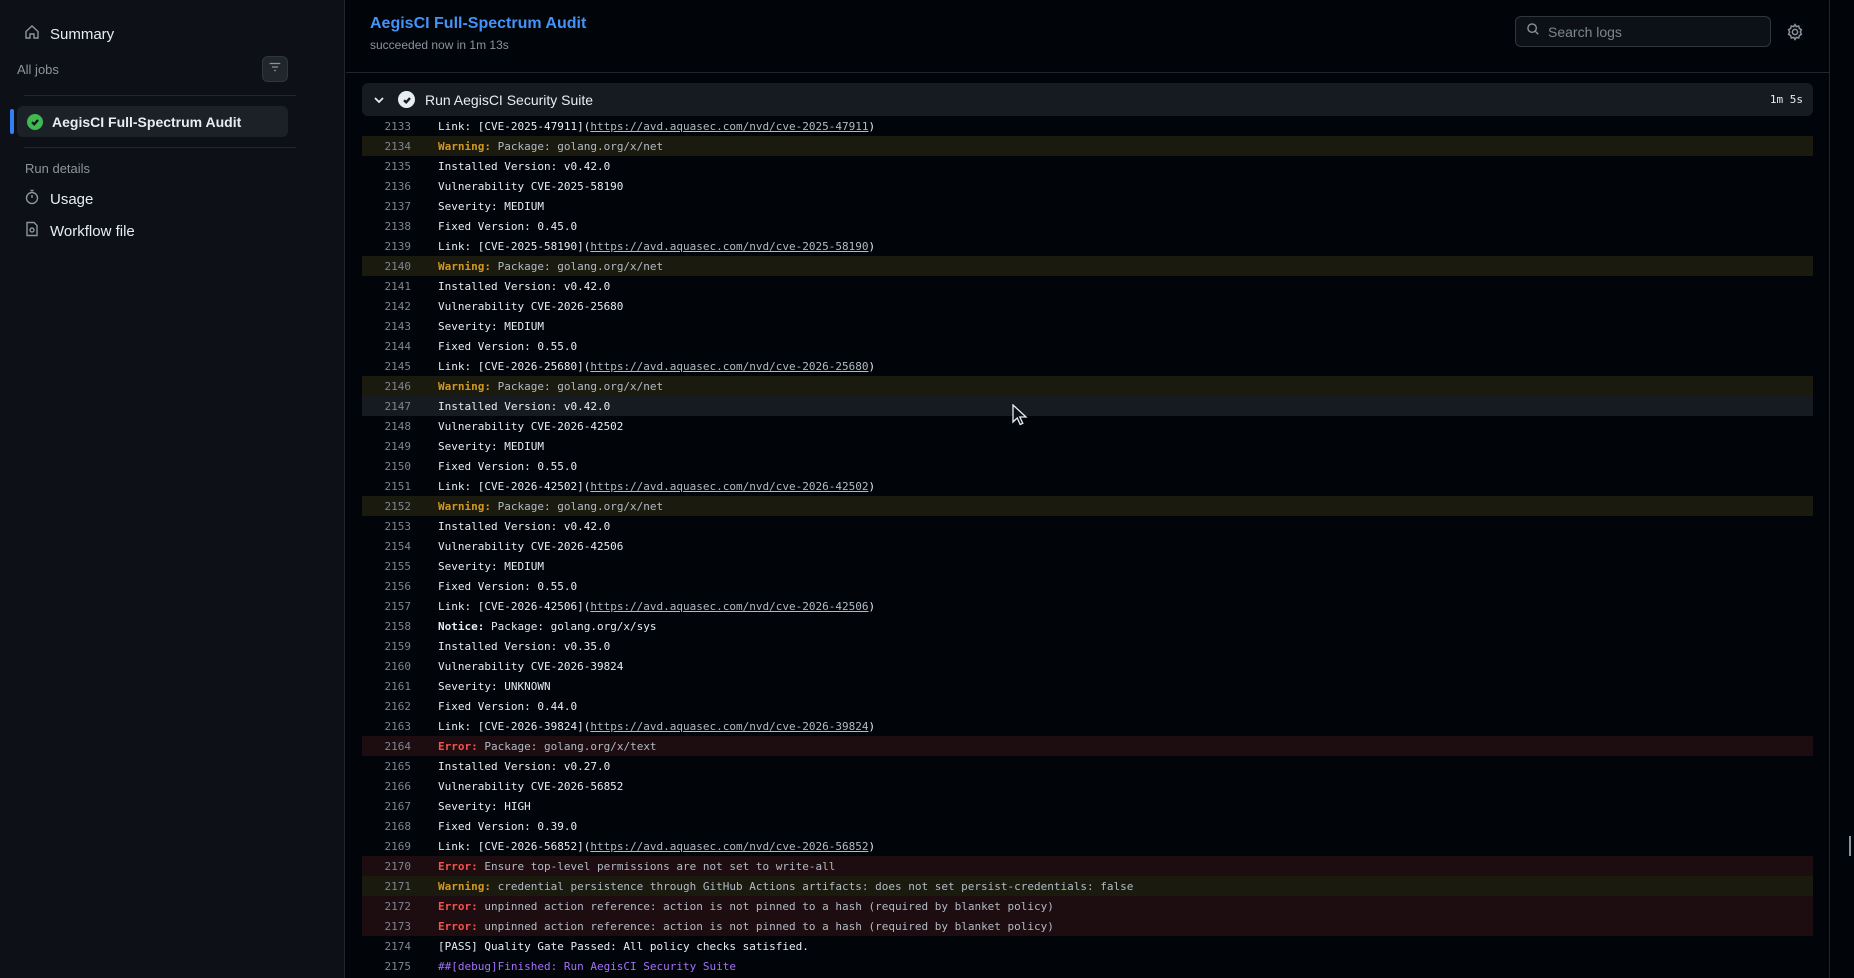 This screenshot has height=978, width=1854. What do you see at coordinates (1087, 686) in the screenshot?
I see `log-line: 2161 Severity: UNKNOWN` at bounding box center [1087, 686].